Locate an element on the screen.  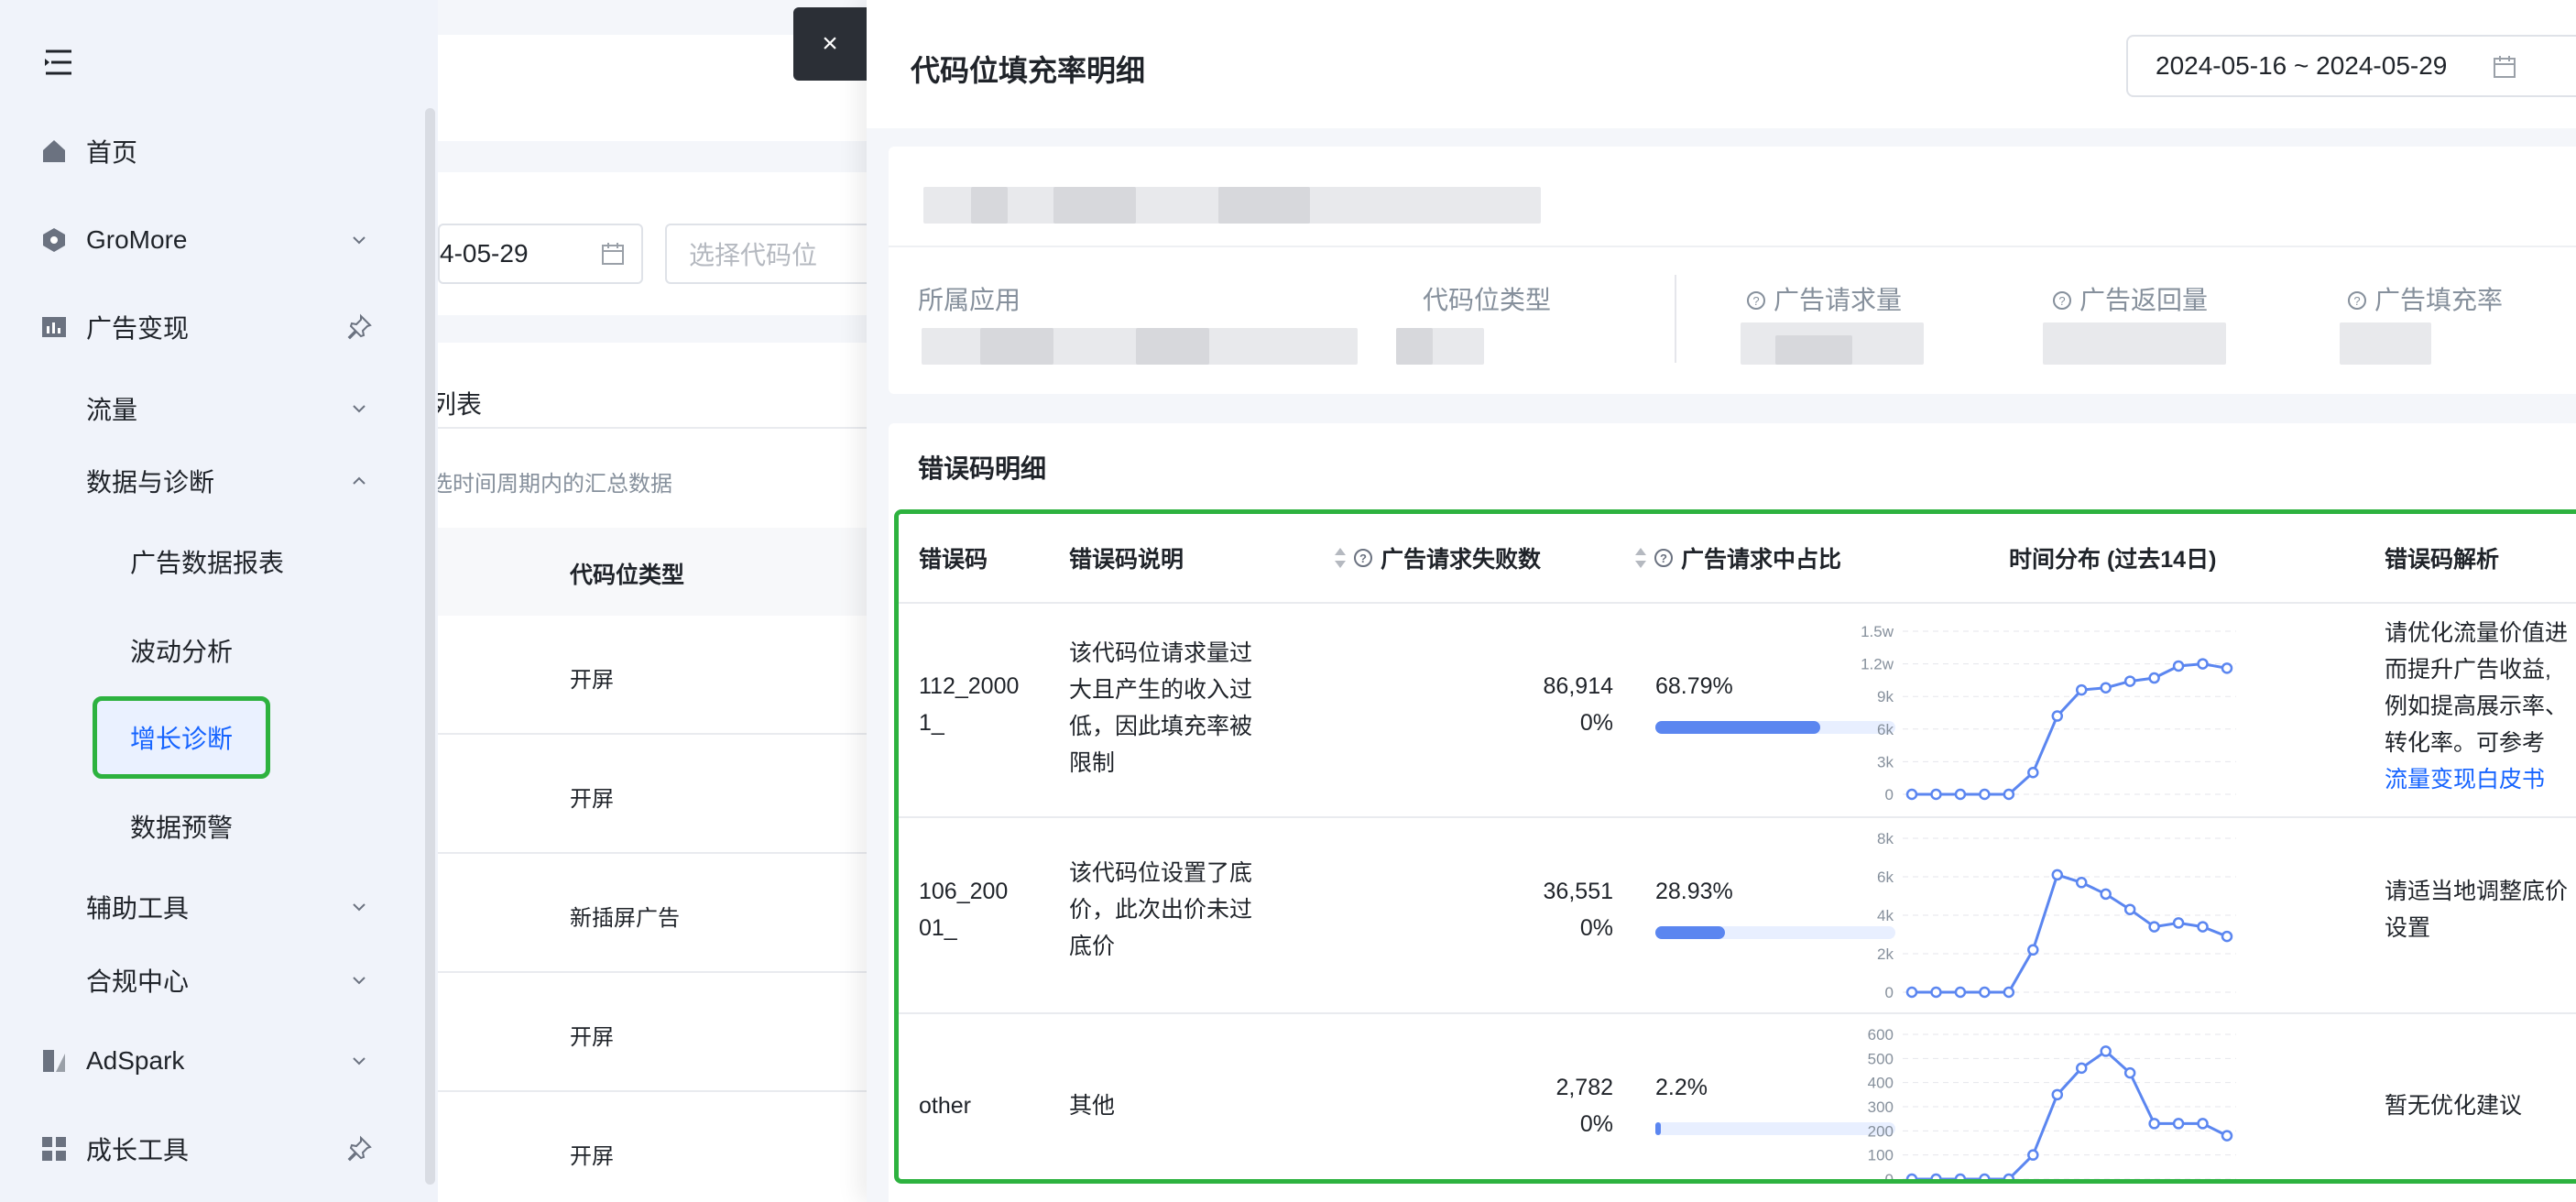
info-label-slot-type: 代码位类型 is located at coordinates (1487, 300).